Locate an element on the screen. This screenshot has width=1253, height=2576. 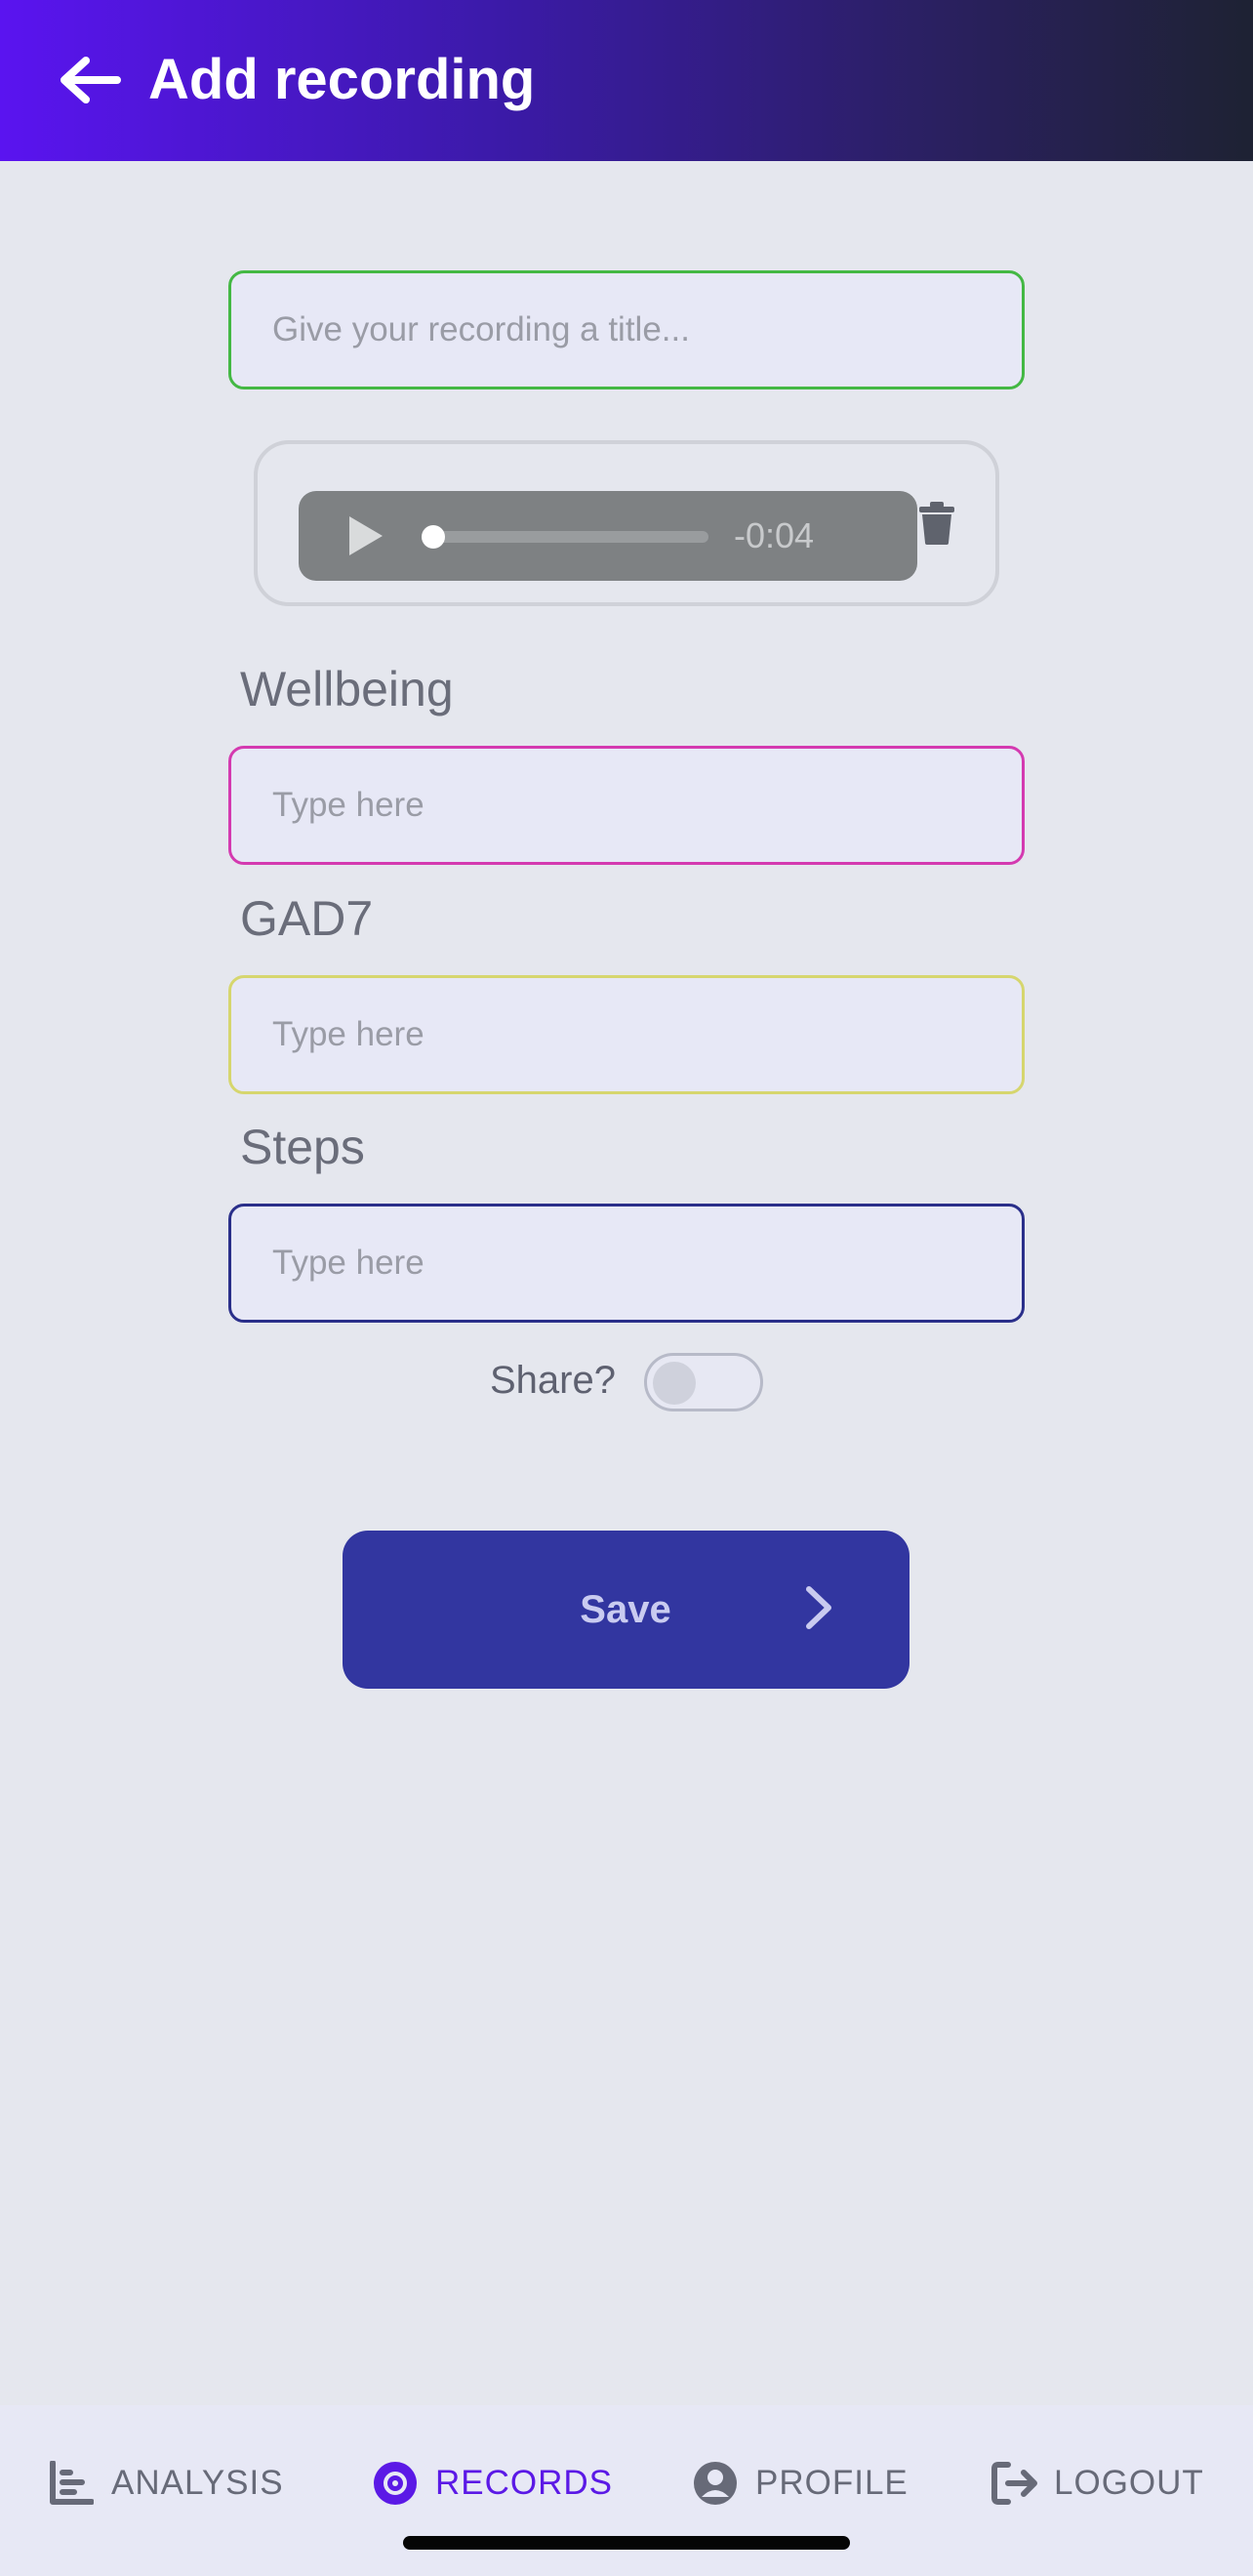
nav-item-logout: LOGOUT is located at coordinates (1097, 2483).